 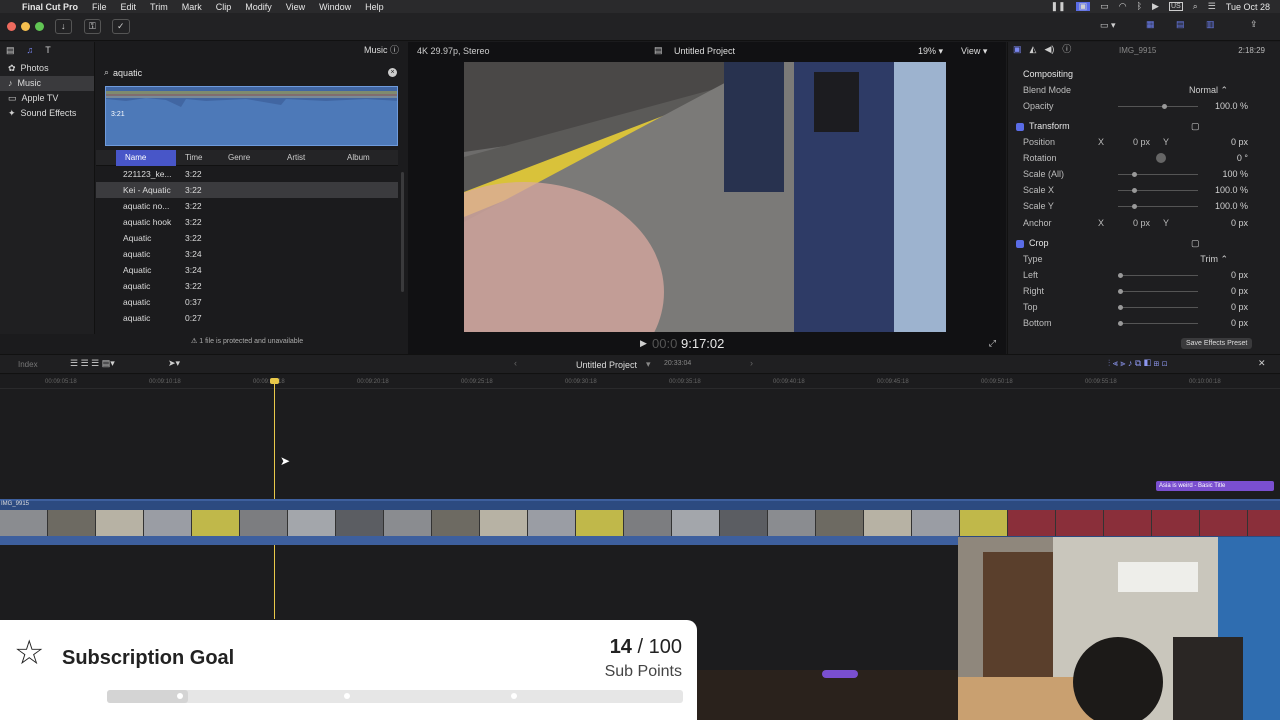 What do you see at coordinates (247, 254) in the screenshot?
I see `list-item: aquatic 3:24` at bounding box center [247, 254].